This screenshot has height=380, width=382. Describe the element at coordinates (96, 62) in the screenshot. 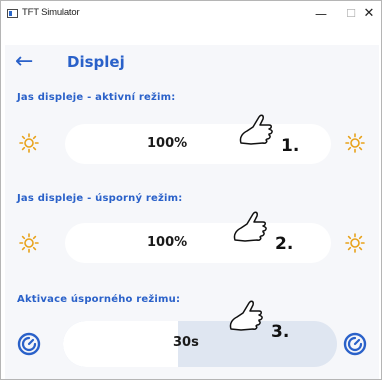

I see `page-title: Displej` at that location.